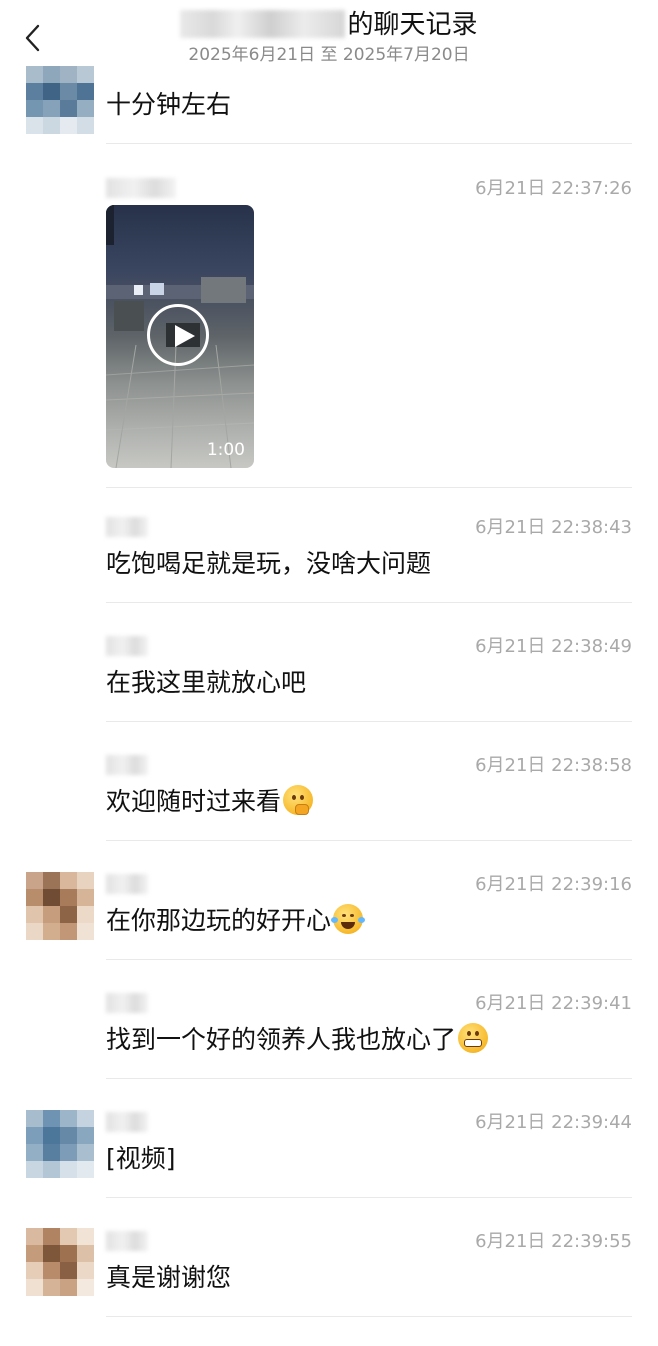 The height and width of the screenshot is (1346, 658). I want to click on message-text-content: 在你那边玩的好开心, so click(219, 920).